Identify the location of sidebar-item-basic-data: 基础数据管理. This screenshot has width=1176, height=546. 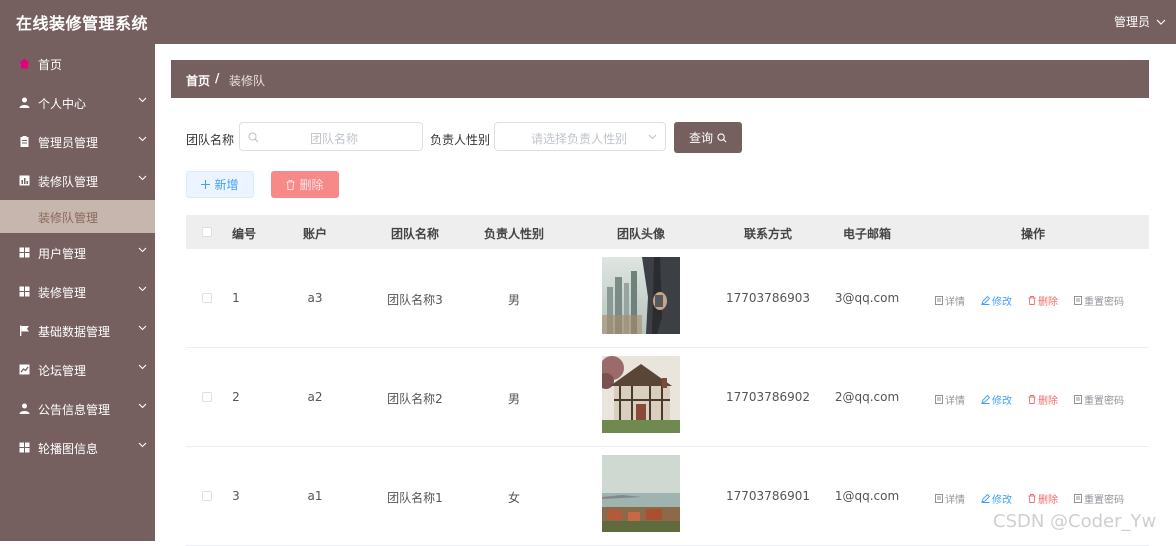
(77, 330).